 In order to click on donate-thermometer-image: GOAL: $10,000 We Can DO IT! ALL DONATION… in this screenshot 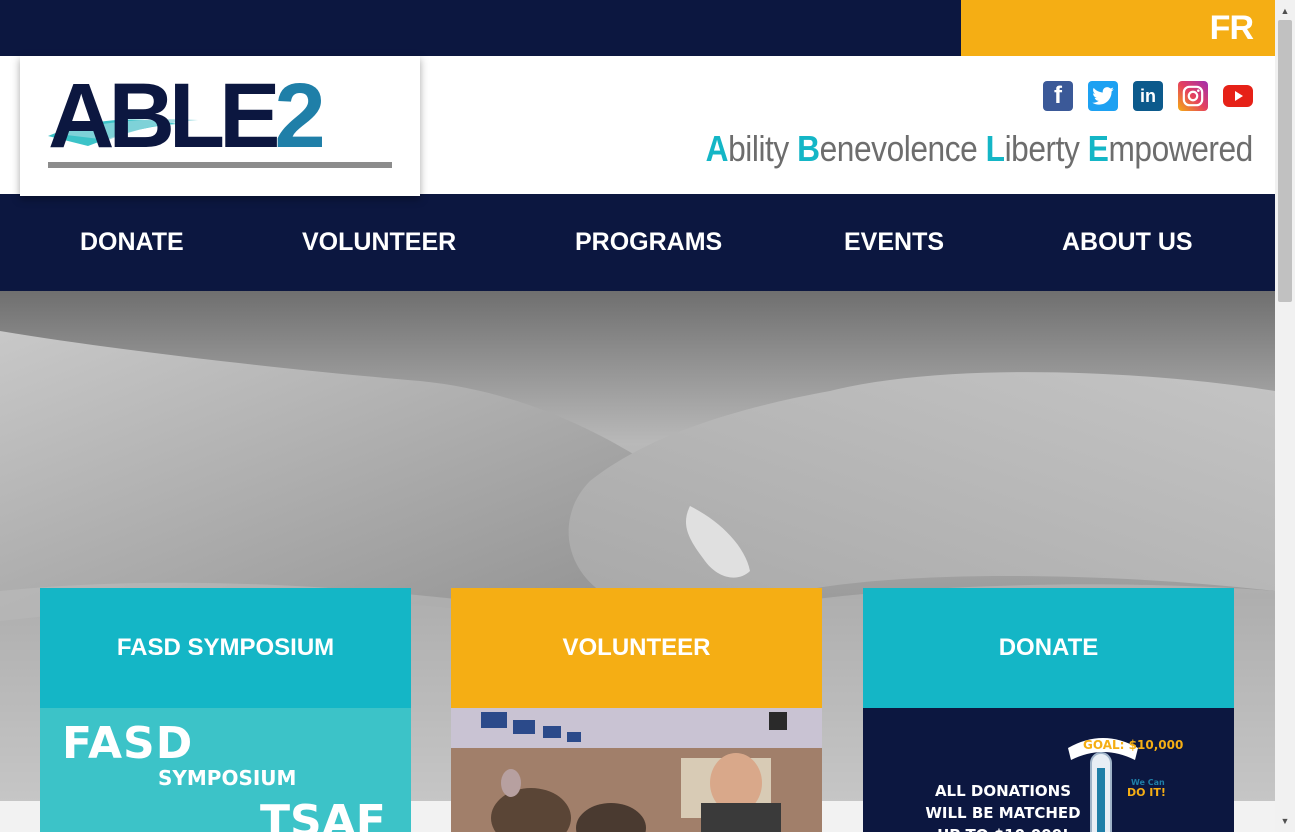, I will do `click(1048, 770)`.